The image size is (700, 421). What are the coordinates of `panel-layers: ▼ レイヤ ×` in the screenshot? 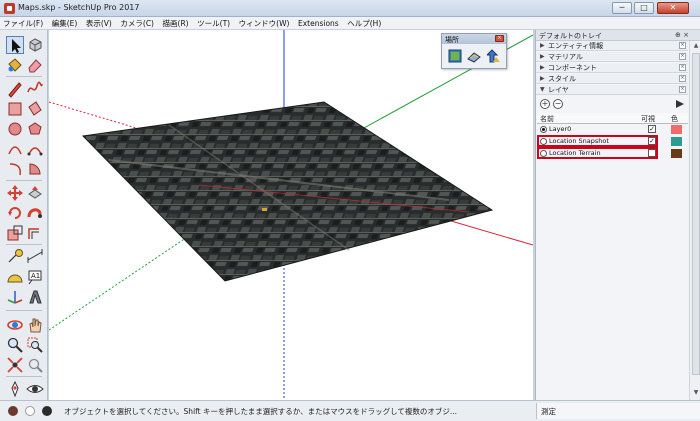 It's located at (612, 90).